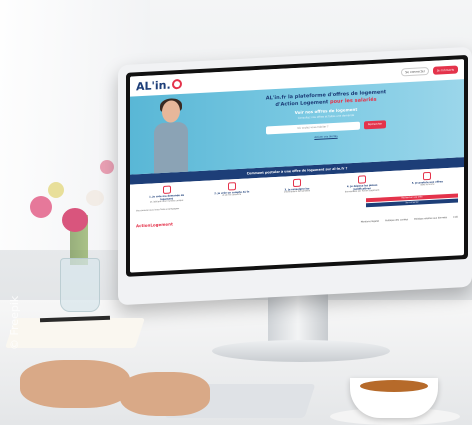 This screenshot has height=425, width=472. What do you see at coordinates (375, 125) in the screenshot?
I see `search-button: Rechercher` at bounding box center [375, 125].